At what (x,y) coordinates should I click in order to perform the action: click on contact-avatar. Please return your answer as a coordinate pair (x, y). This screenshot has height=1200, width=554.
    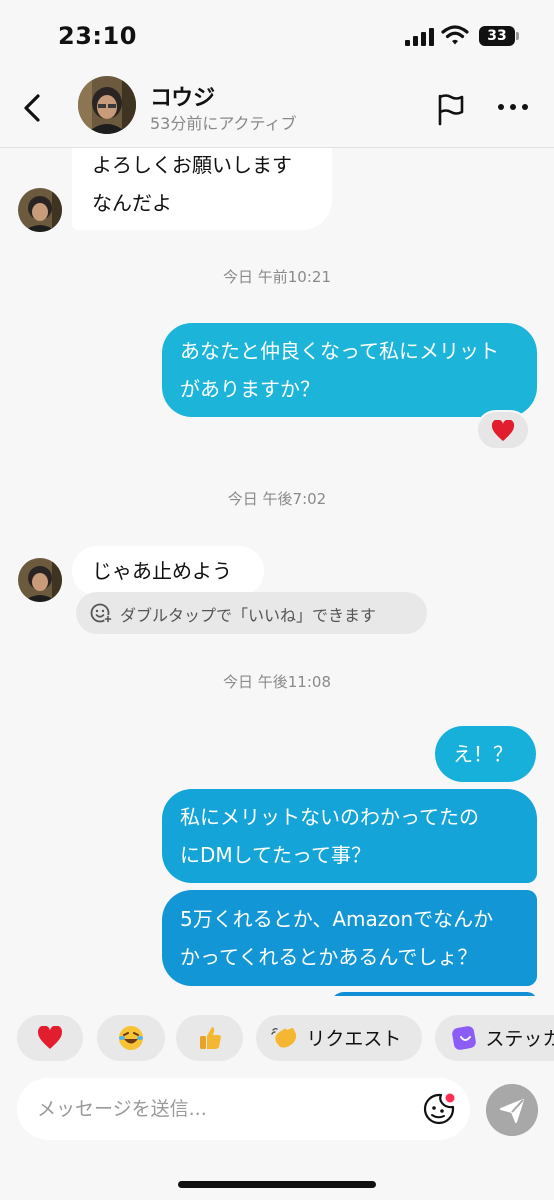
    Looking at the image, I should click on (107, 105).